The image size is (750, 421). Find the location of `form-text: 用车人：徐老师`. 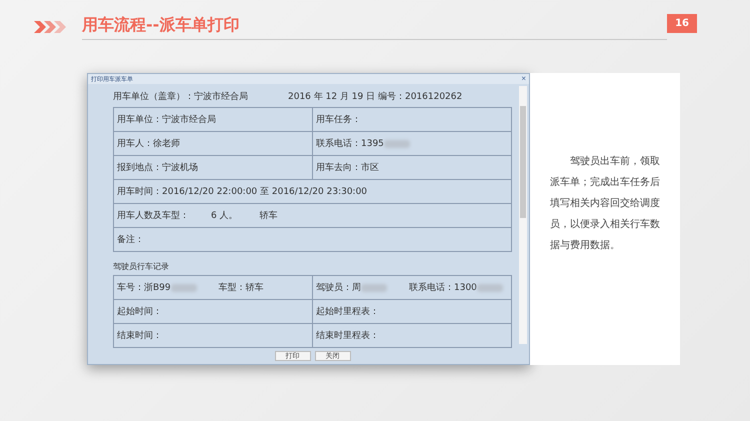

form-text: 用车人：徐老师 is located at coordinates (148, 144).